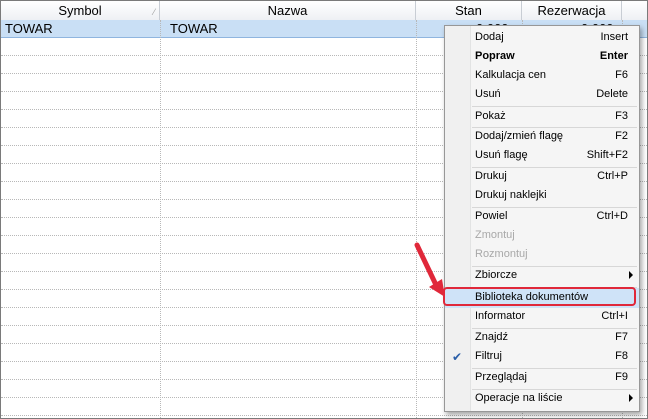 The height and width of the screenshot is (419, 648). Describe the element at coordinates (511, 195) in the screenshot. I see `menu-item-label: Drukuj naklejki` at that location.